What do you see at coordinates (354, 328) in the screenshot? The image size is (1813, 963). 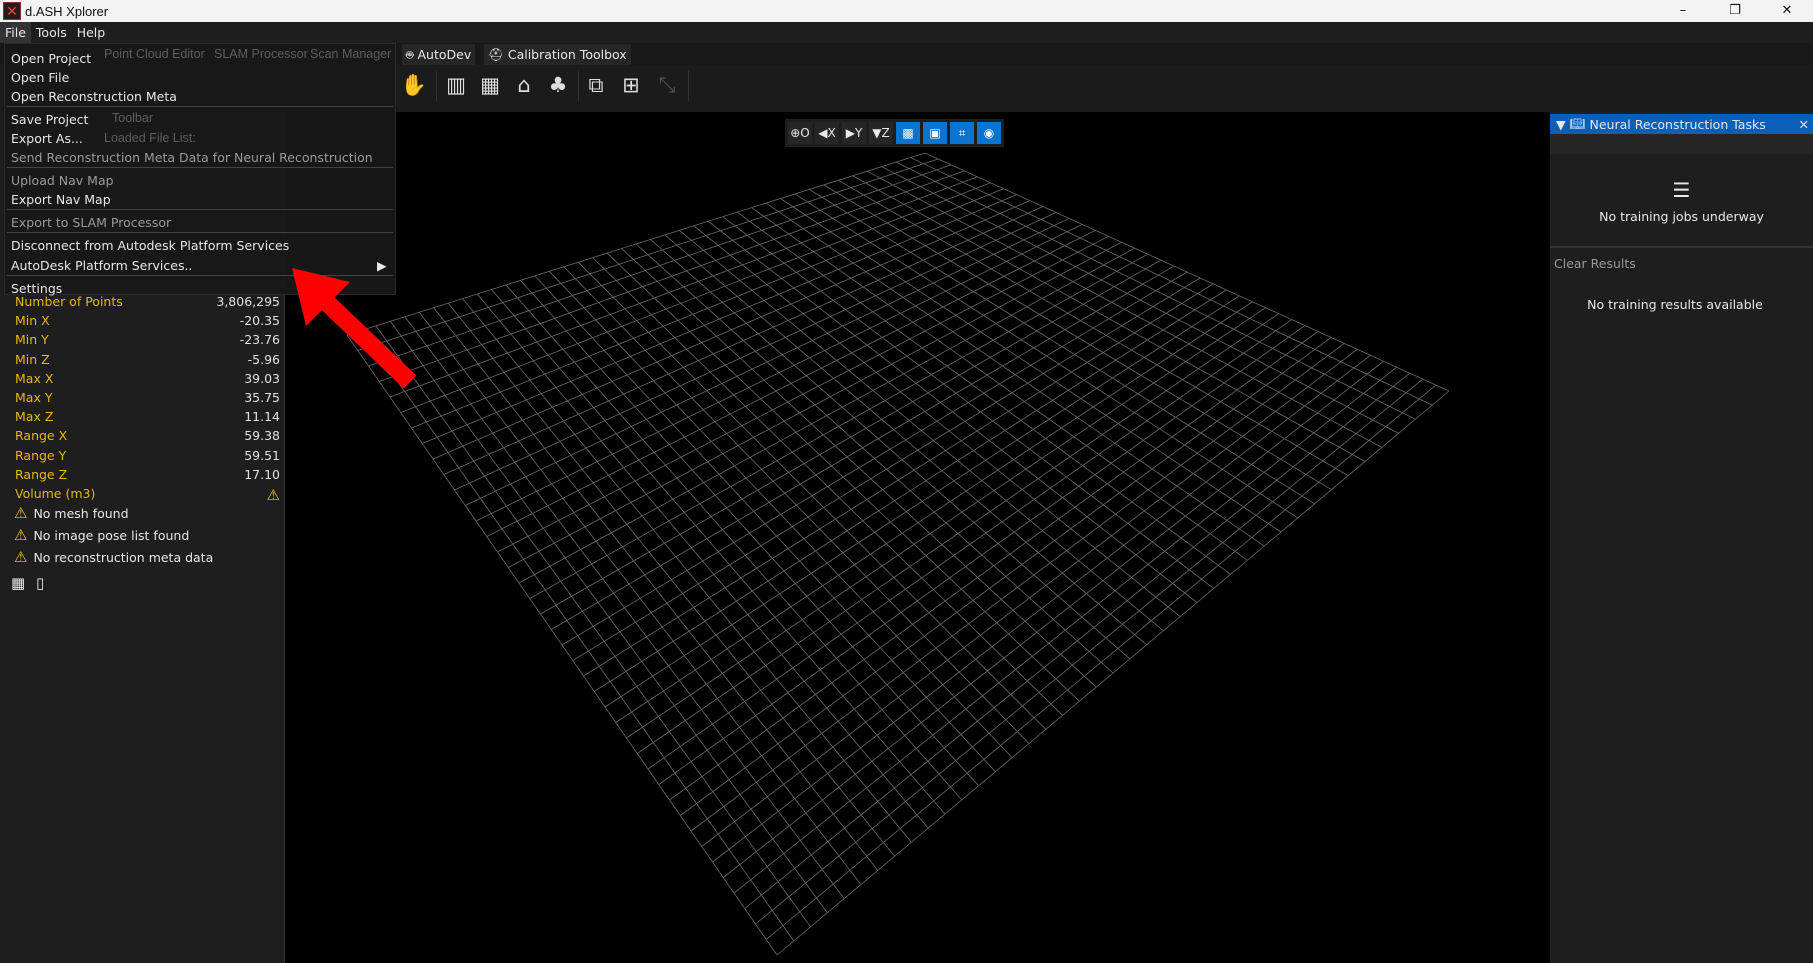 I see `red-arrow-annotation` at bounding box center [354, 328].